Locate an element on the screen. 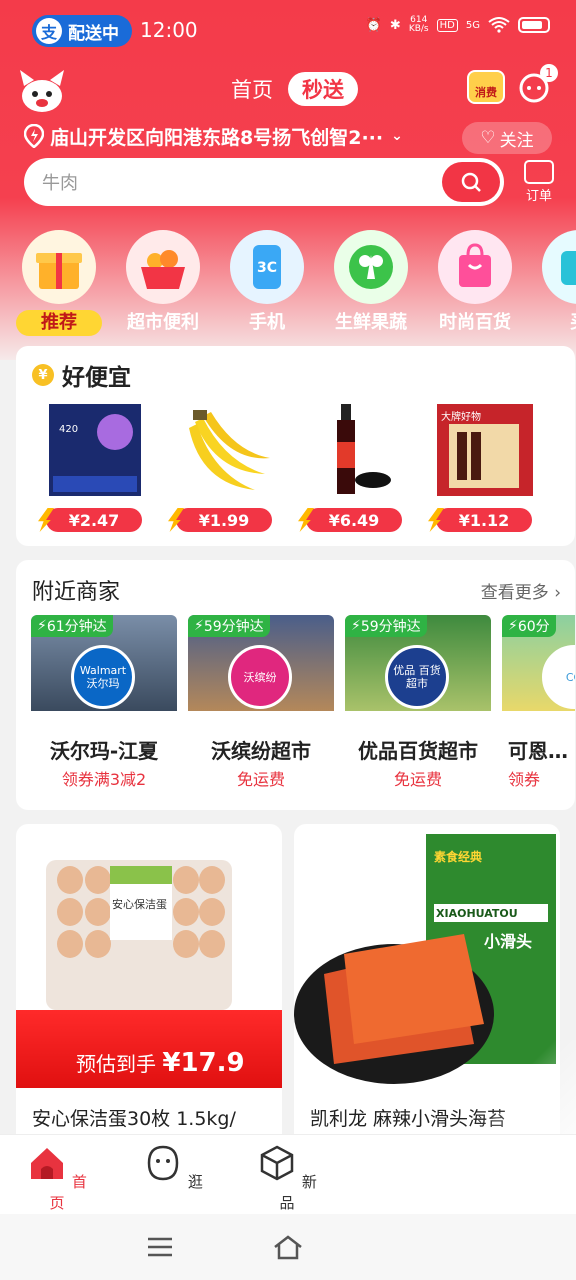 This screenshot has width=576, height=1280. system-icons: ⏰ ✱ 614 KB/s HD 5G is located at coordinates (458, 25).